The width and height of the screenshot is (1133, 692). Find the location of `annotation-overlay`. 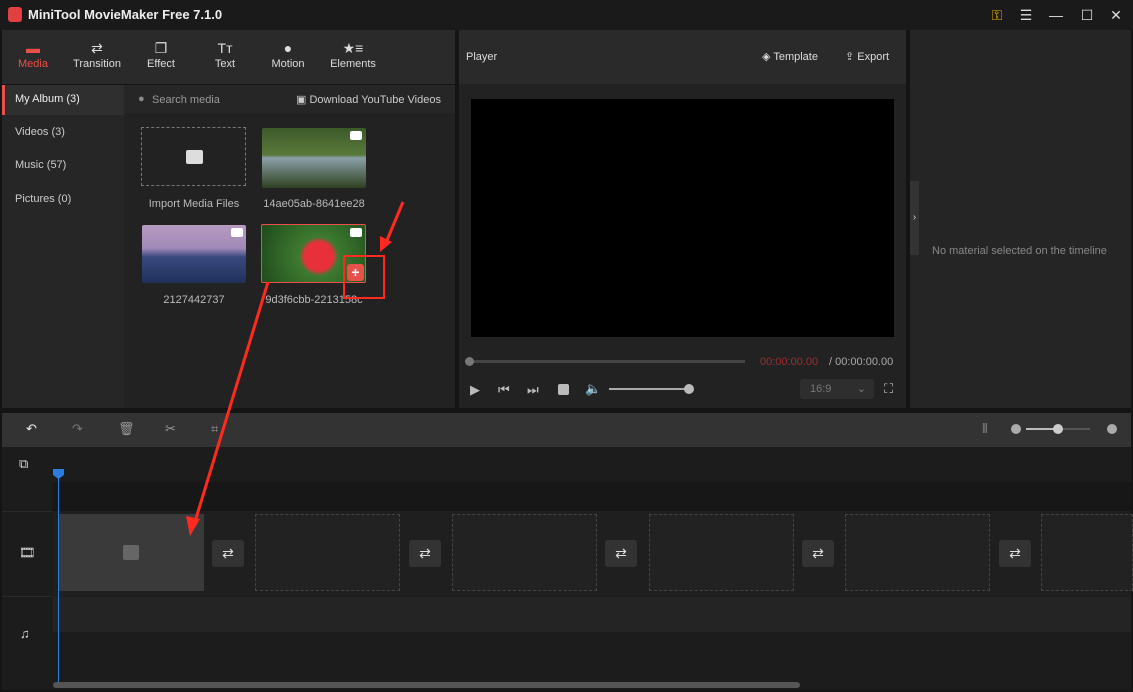

annotation-overlay is located at coordinates (295, 368).